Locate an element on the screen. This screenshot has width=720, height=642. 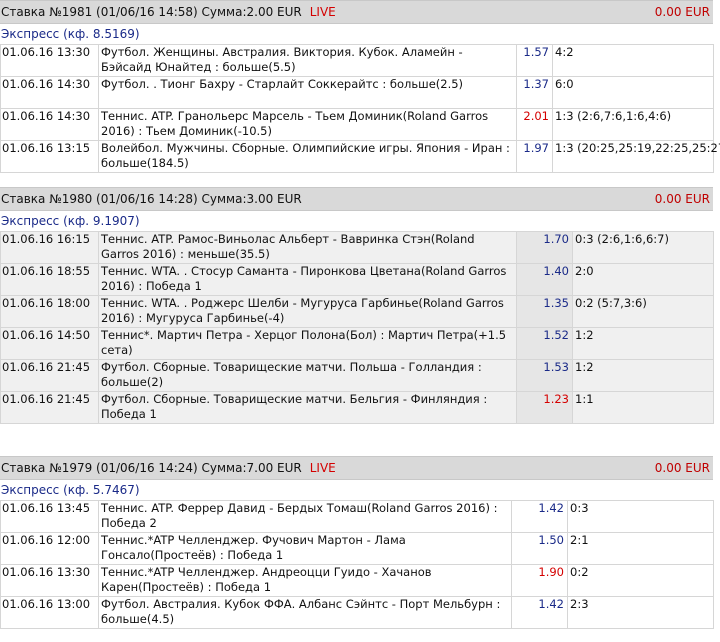
event-score: 2:3 is located at coordinates (640, 612).